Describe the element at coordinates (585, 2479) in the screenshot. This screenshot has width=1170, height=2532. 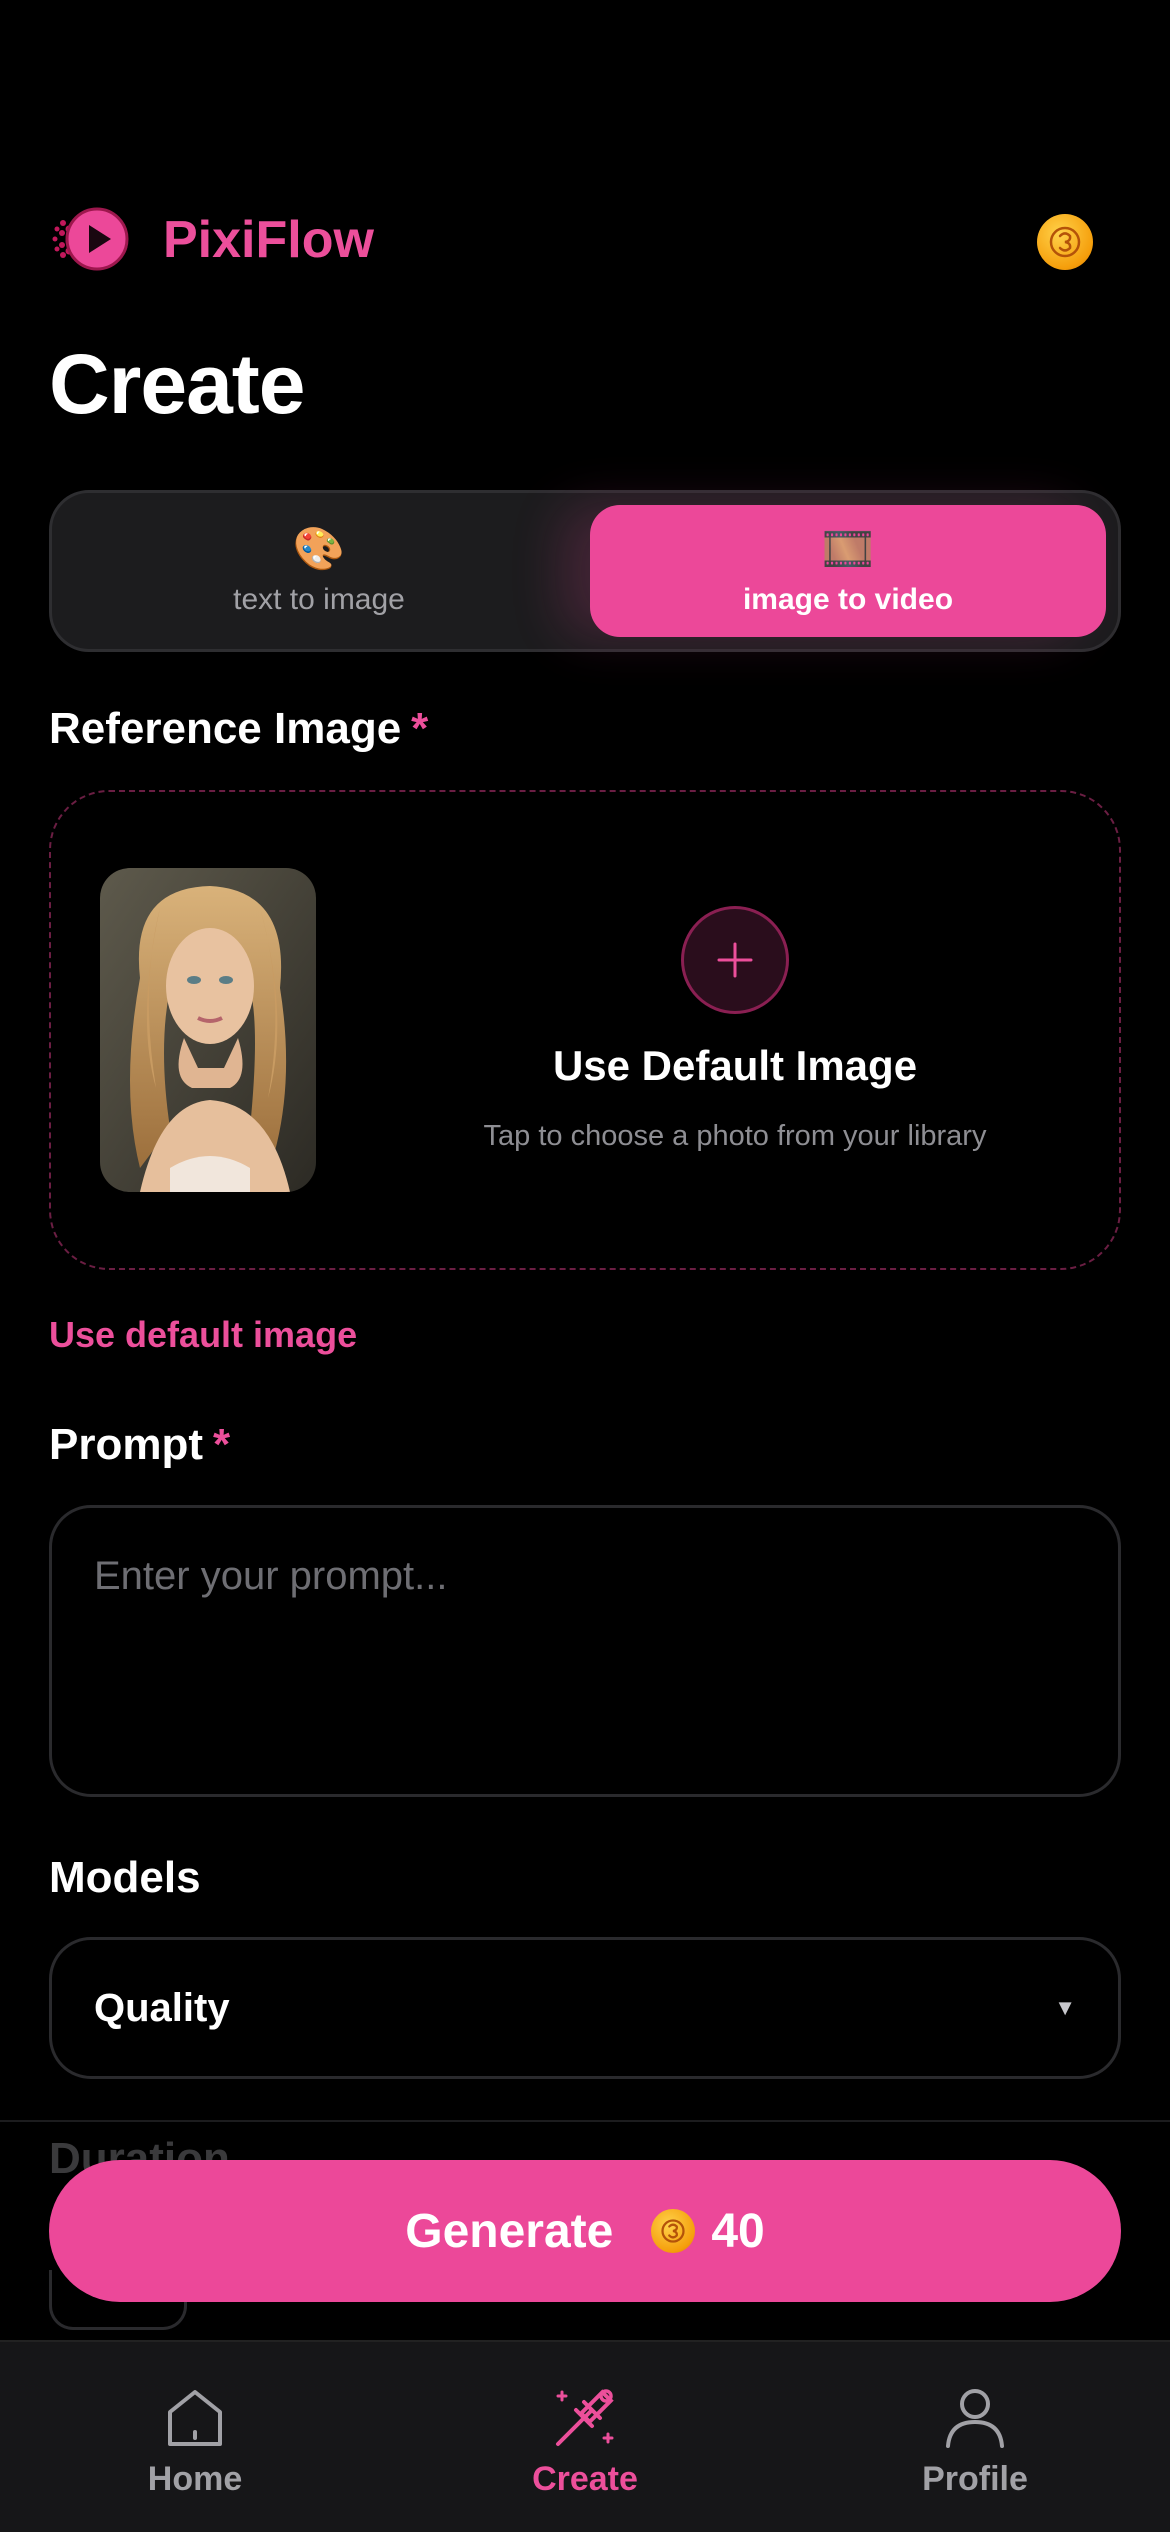
I see `tab-label: Create` at that location.